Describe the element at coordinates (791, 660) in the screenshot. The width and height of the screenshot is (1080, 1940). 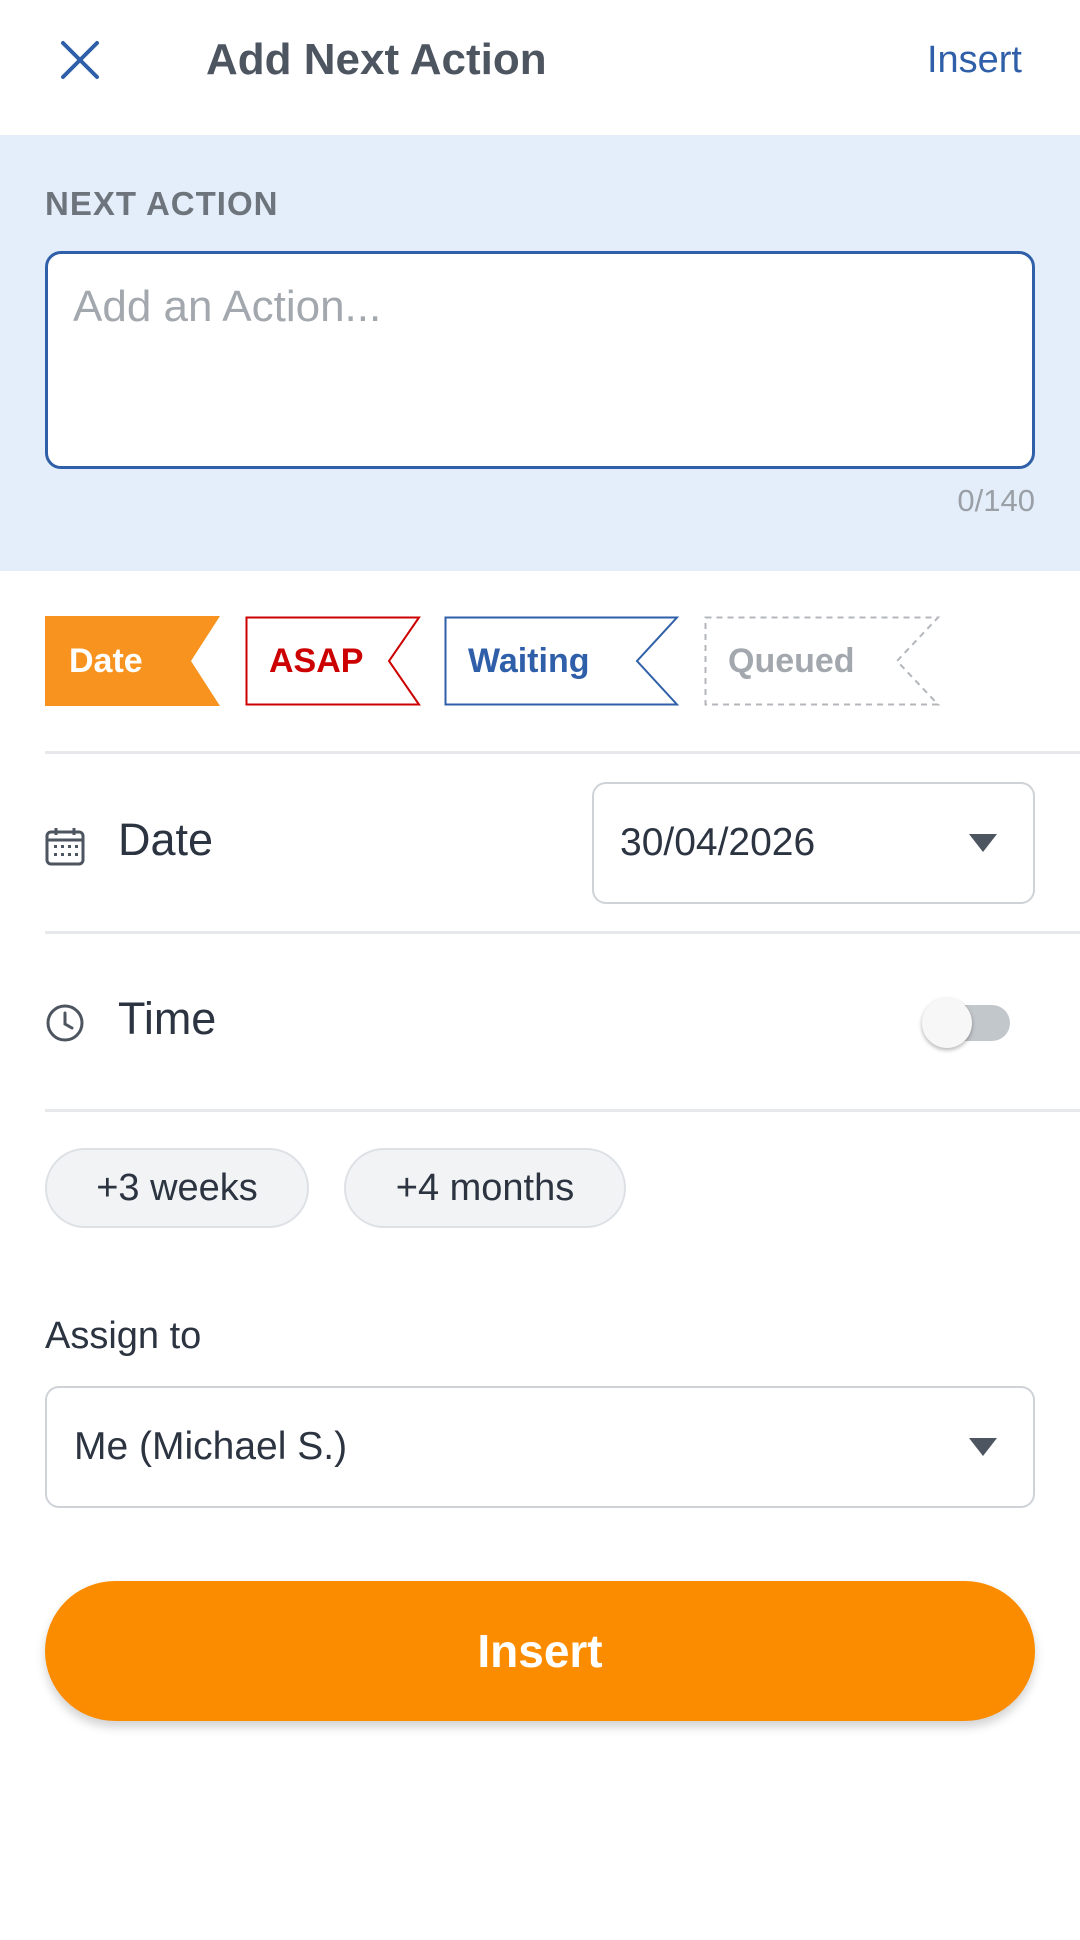
I see `tag-queued-label: Queued` at that location.